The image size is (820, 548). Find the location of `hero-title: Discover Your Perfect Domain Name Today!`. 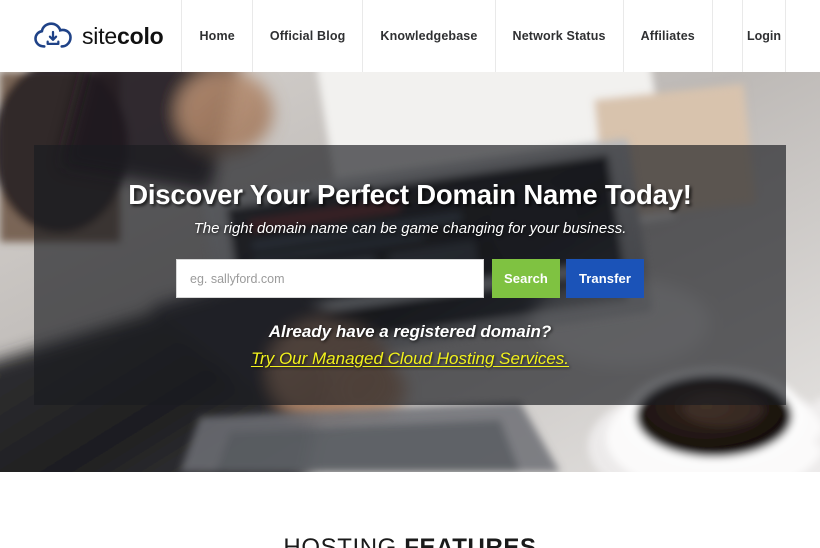

hero-title: Discover Your Perfect Domain Name Today! is located at coordinates (410, 194).